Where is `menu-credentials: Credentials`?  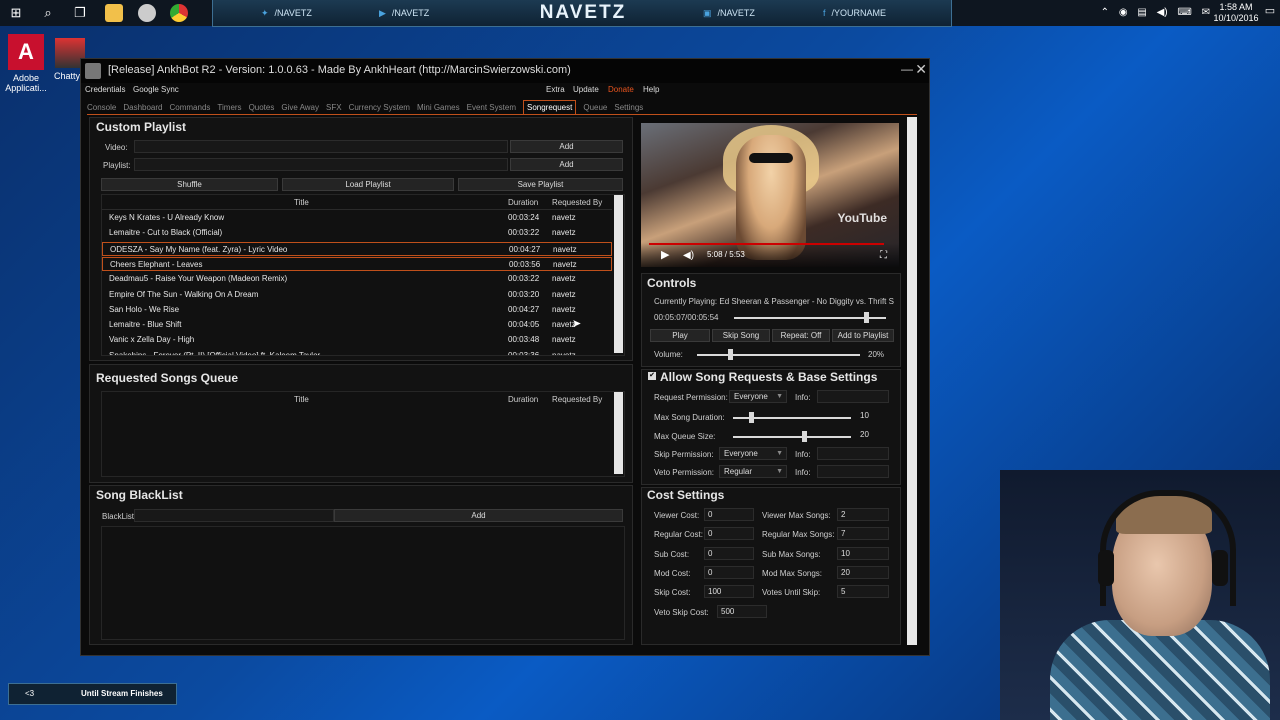
menu-credentials: Credentials is located at coordinates (105, 89).